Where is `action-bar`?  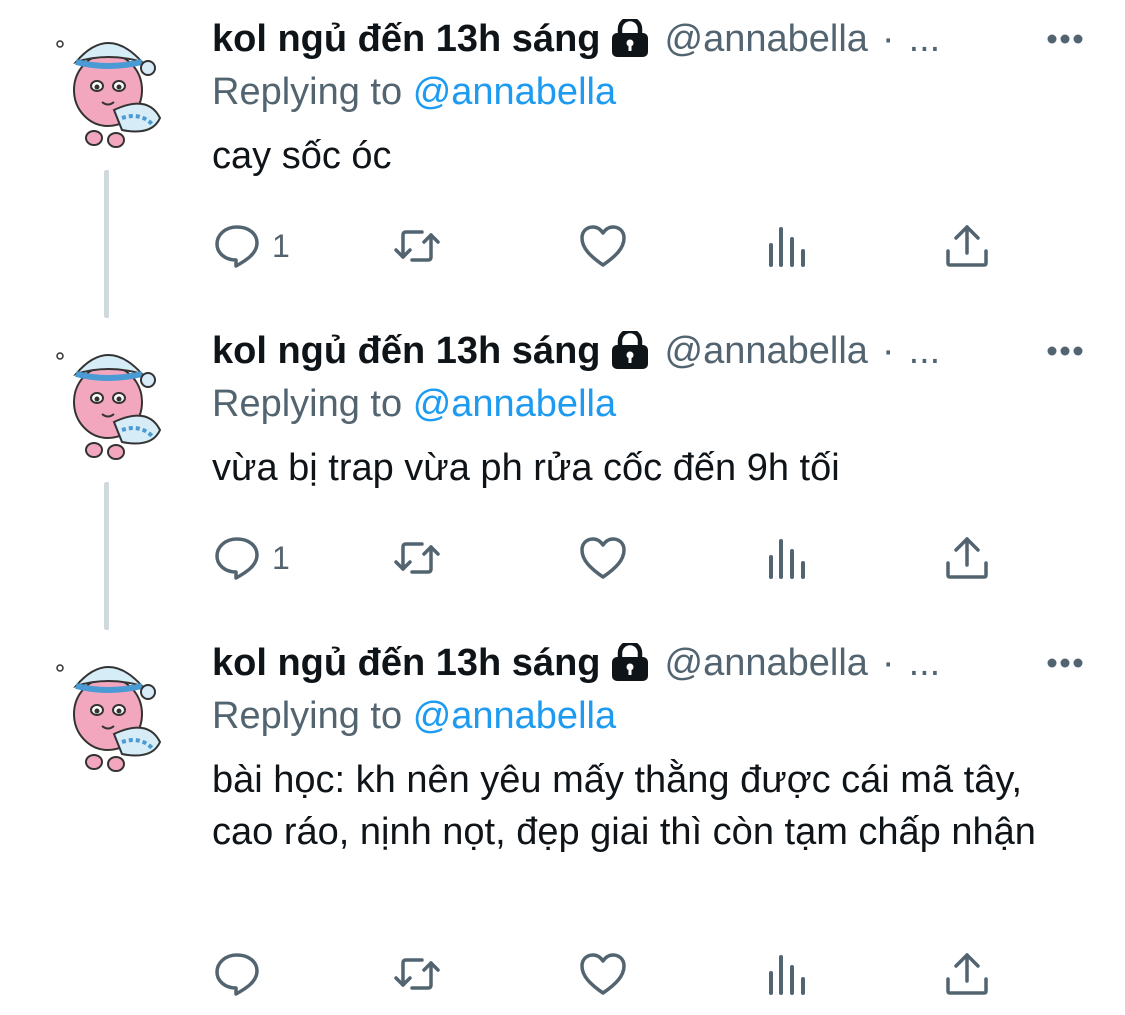 action-bar is located at coordinates (607, 974).